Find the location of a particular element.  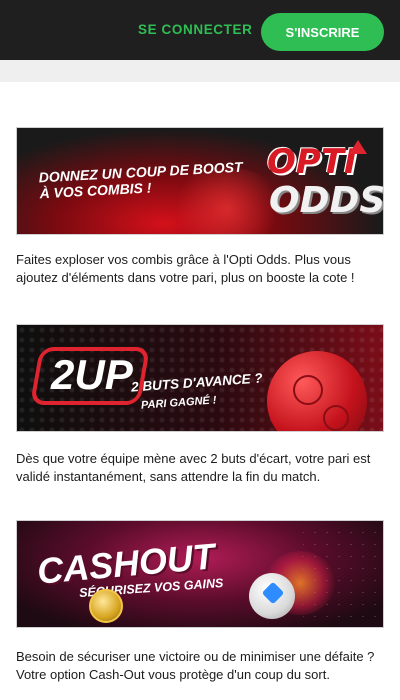

coin-icon is located at coordinates (106, 606).